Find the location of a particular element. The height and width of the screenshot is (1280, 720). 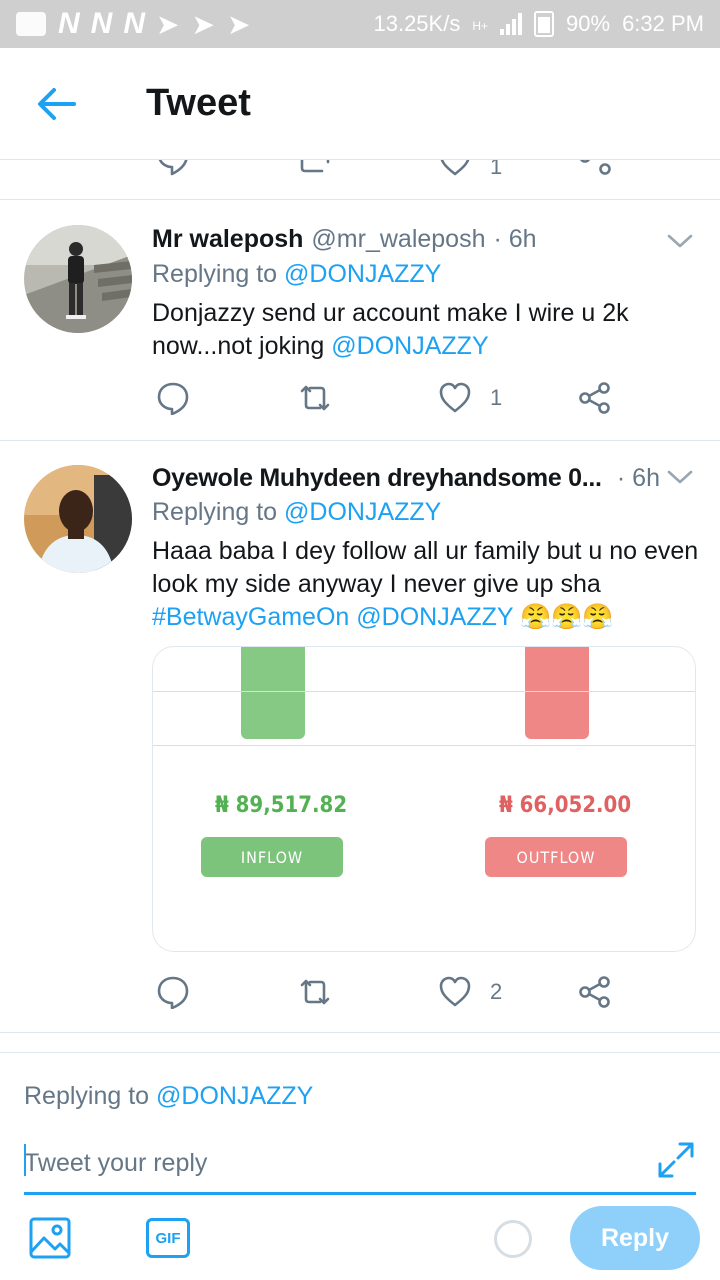

outflow-amount: ₦ 66,052.00 is located at coordinates (565, 805).